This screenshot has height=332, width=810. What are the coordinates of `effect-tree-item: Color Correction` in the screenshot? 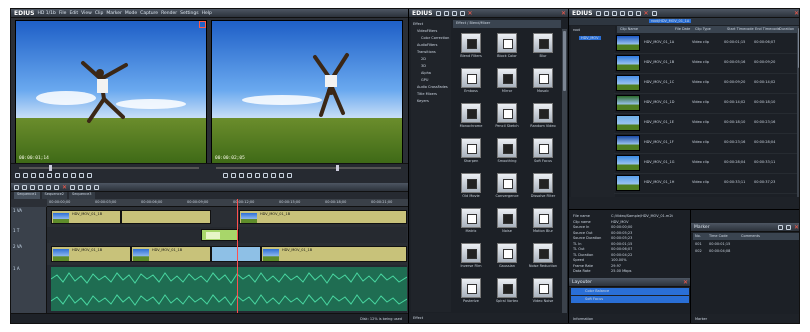 It's located at (435, 38).